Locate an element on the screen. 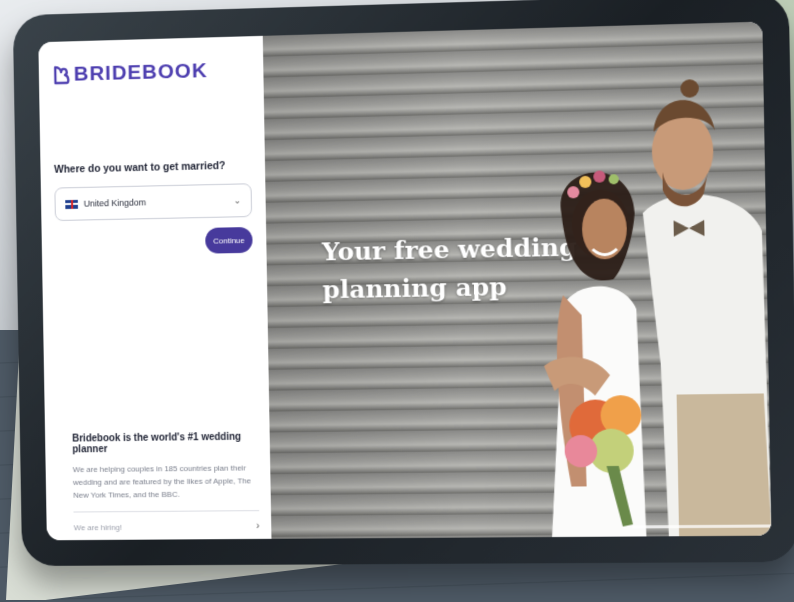 Image resolution: width=794 pixels, height=602 pixels. chevron-down-icon: ⌄ is located at coordinates (237, 199).